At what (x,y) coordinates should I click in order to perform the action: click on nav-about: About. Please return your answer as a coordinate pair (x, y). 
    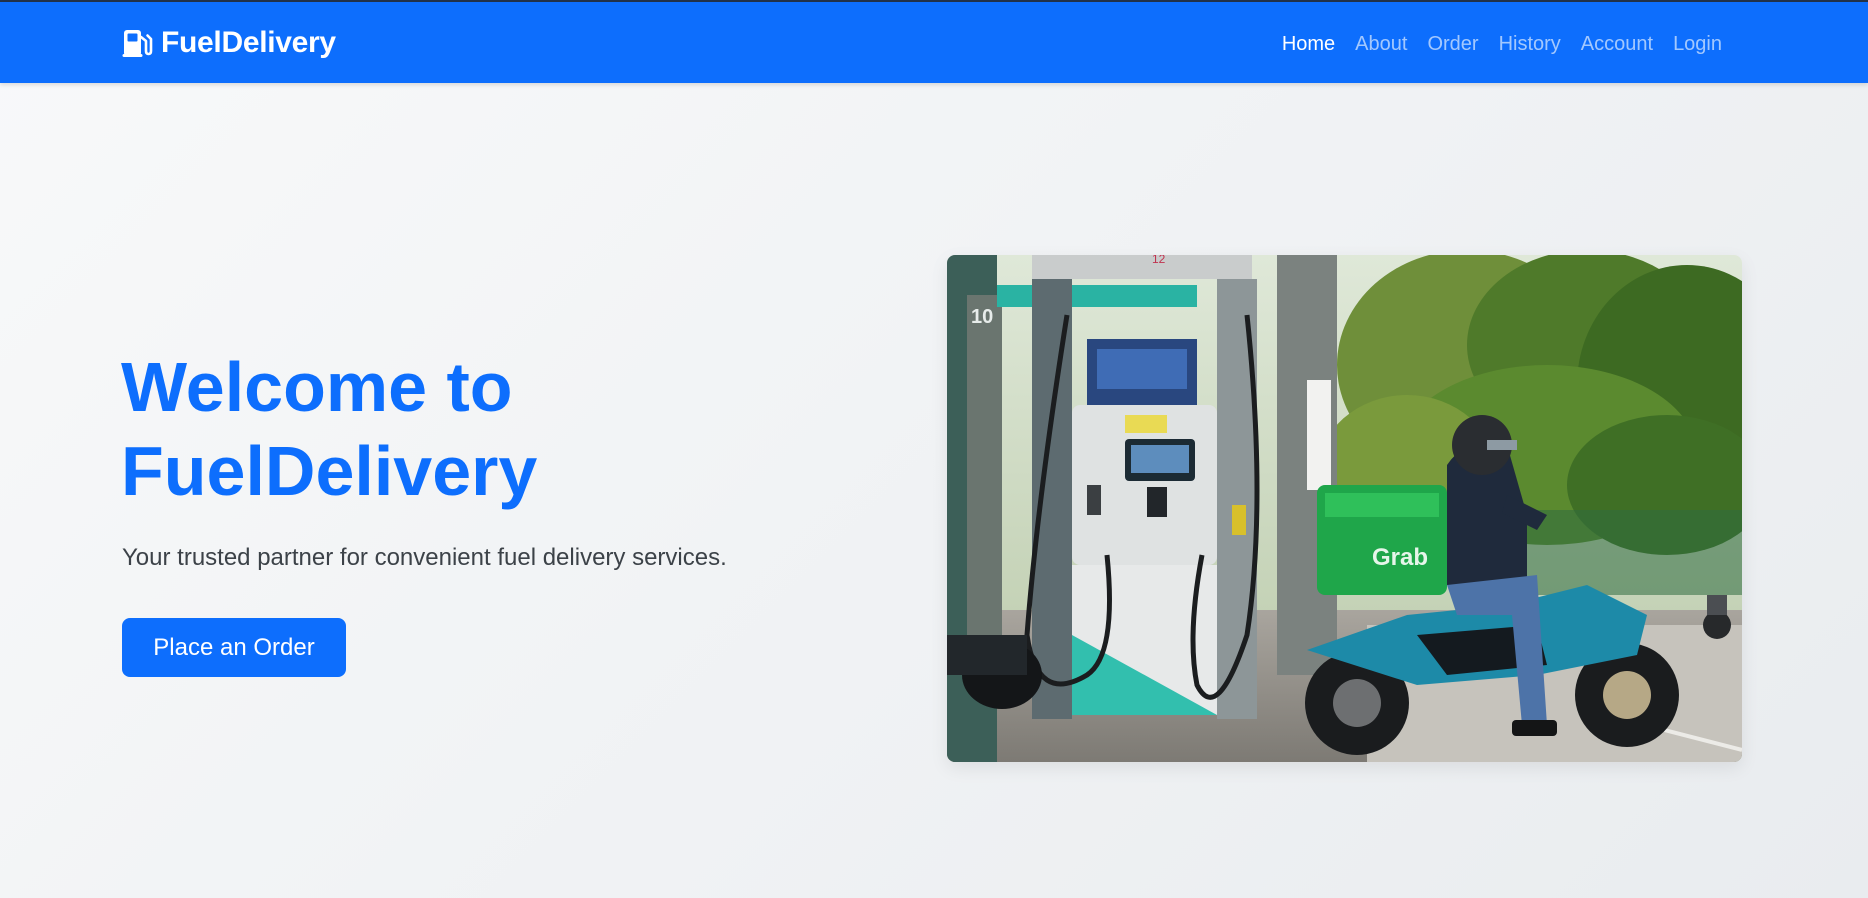
    Looking at the image, I should click on (1381, 44).